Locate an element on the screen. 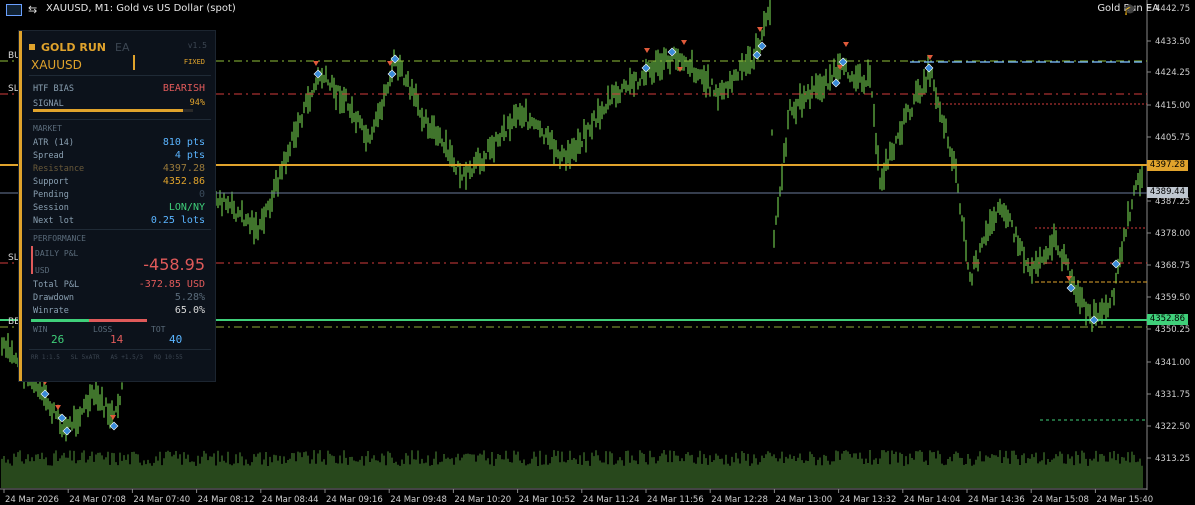  price-tick-label: 4378.00 is located at coordinates (1172, 234).